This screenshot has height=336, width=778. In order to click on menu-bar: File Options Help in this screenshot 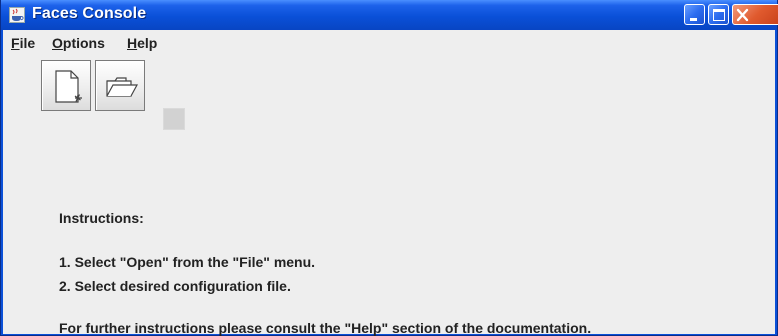, I will do `click(389, 43)`.